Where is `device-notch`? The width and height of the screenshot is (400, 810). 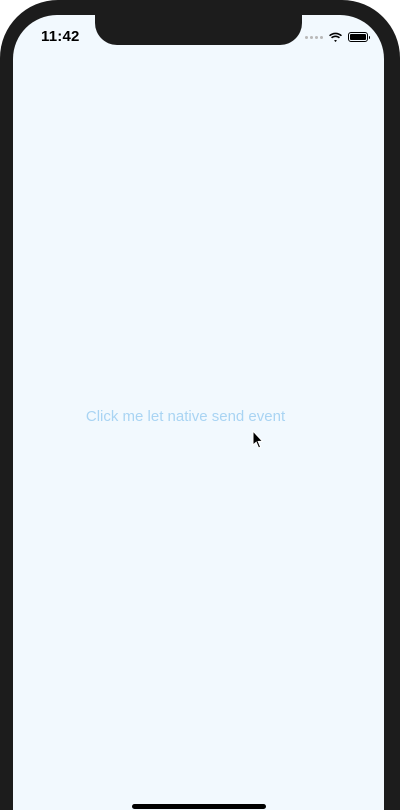
device-notch is located at coordinates (198, 30).